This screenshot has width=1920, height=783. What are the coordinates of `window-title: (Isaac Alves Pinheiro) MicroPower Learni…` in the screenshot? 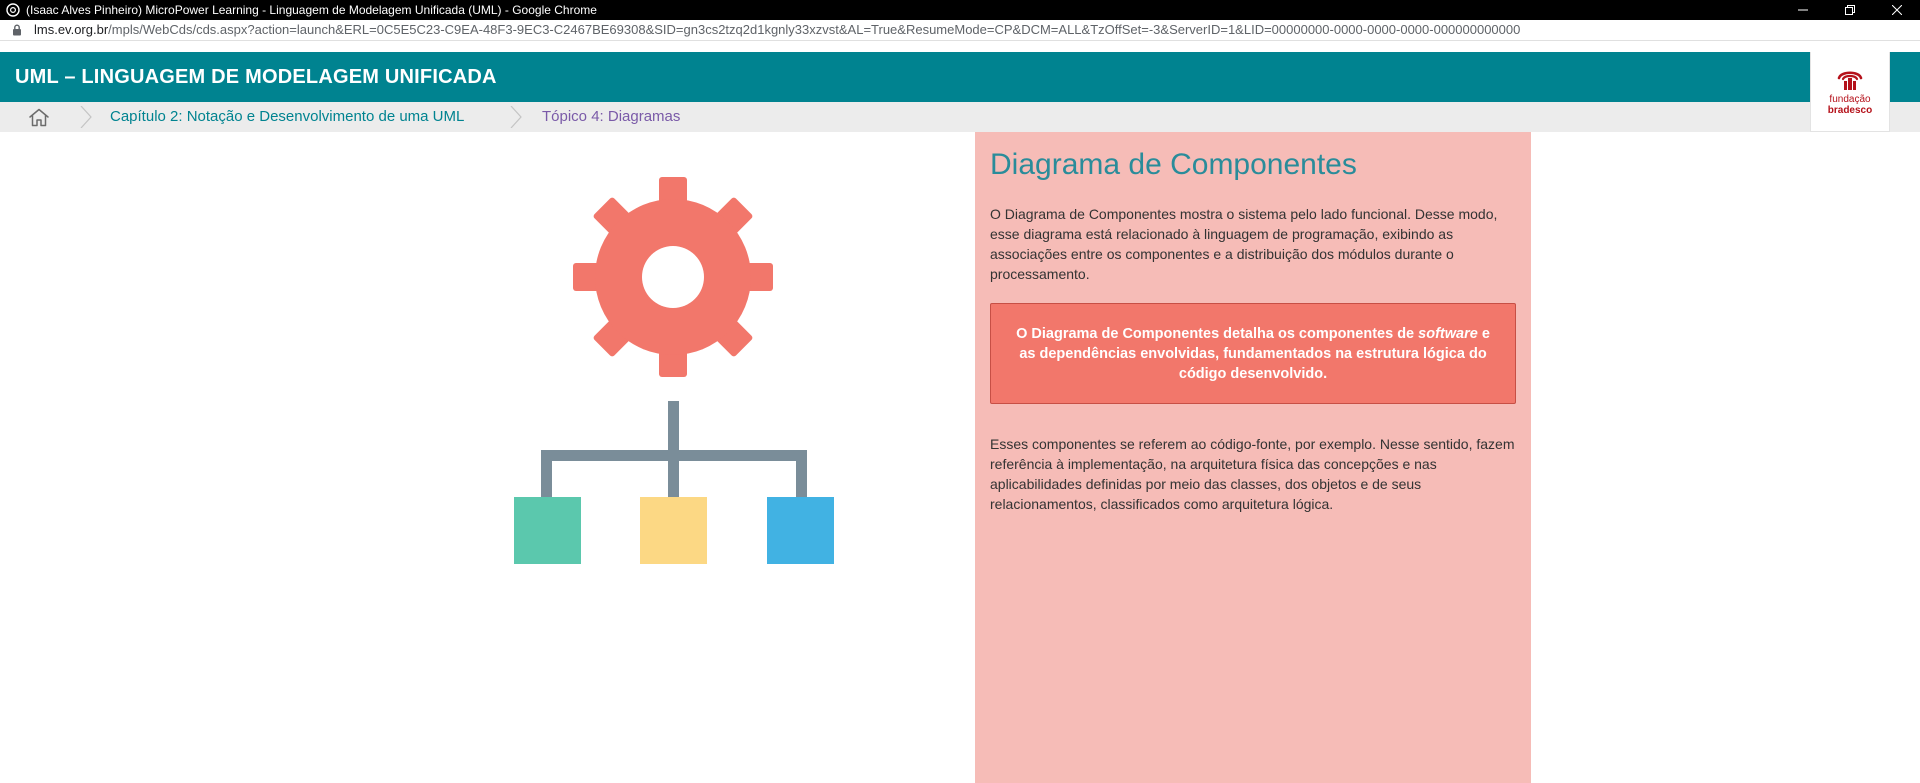 It's located at (311, 10).